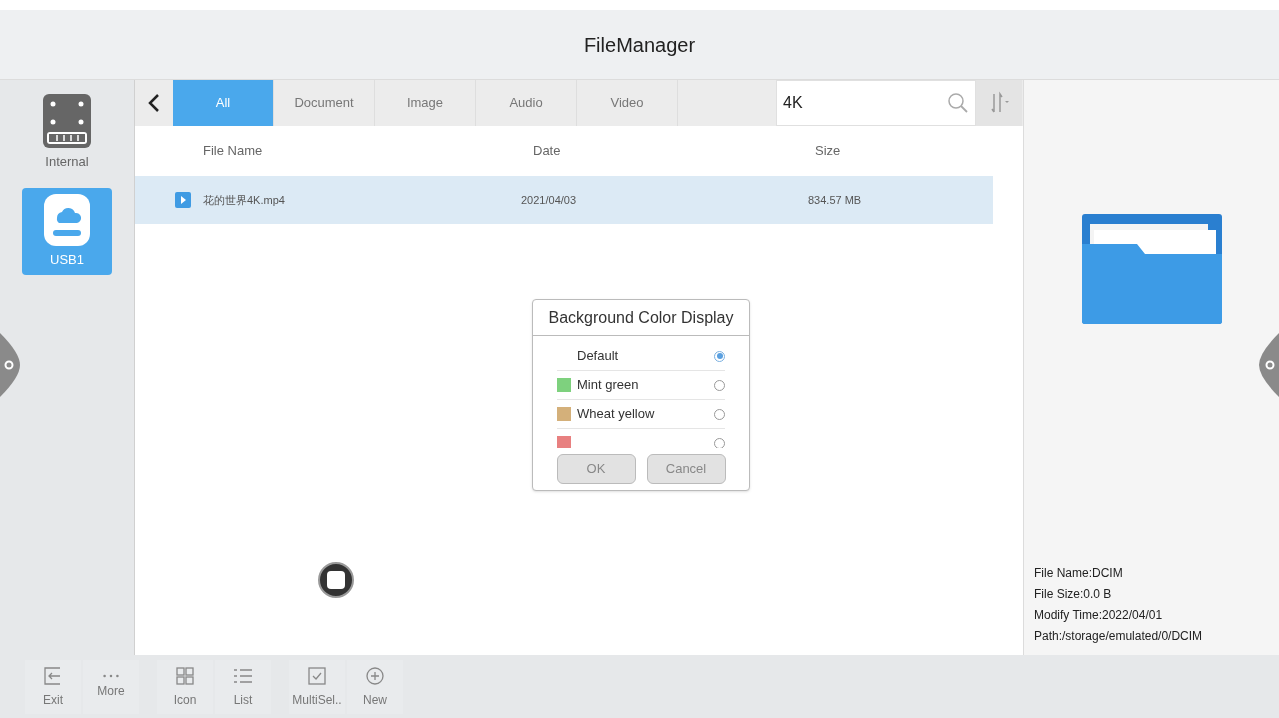  Describe the element at coordinates (641, 318) in the screenshot. I see `dialog-title: Background Color Display` at that location.